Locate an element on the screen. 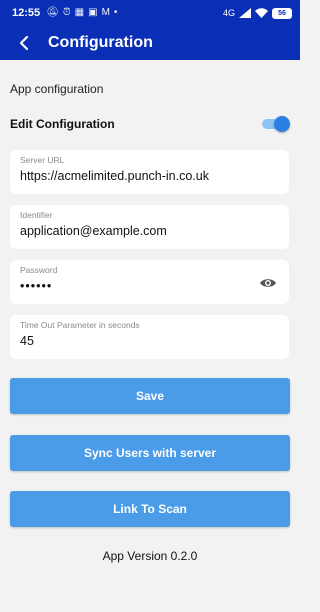 Image resolution: width=320 pixels, height=612 pixels. signal-icon is located at coordinates (245, 13).